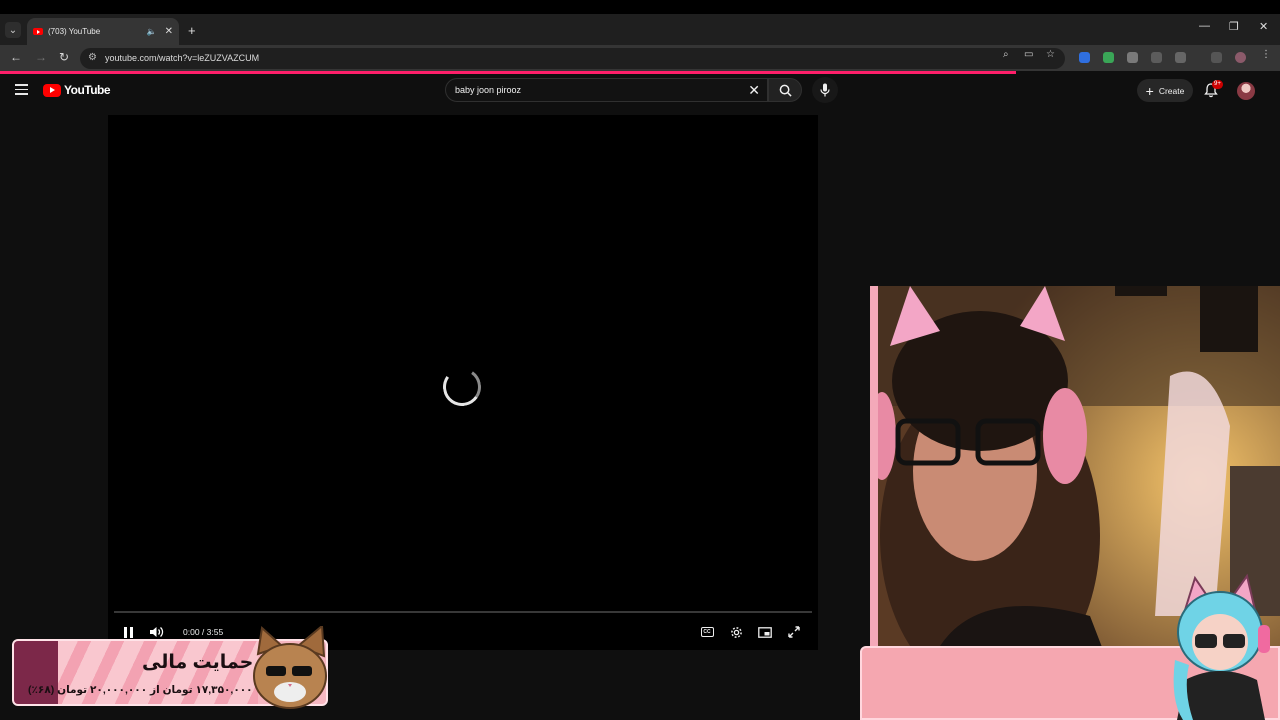 The image size is (1280, 720). What do you see at coordinates (463, 612) in the screenshot?
I see `progress-bar` at bounding box center [463, 612].